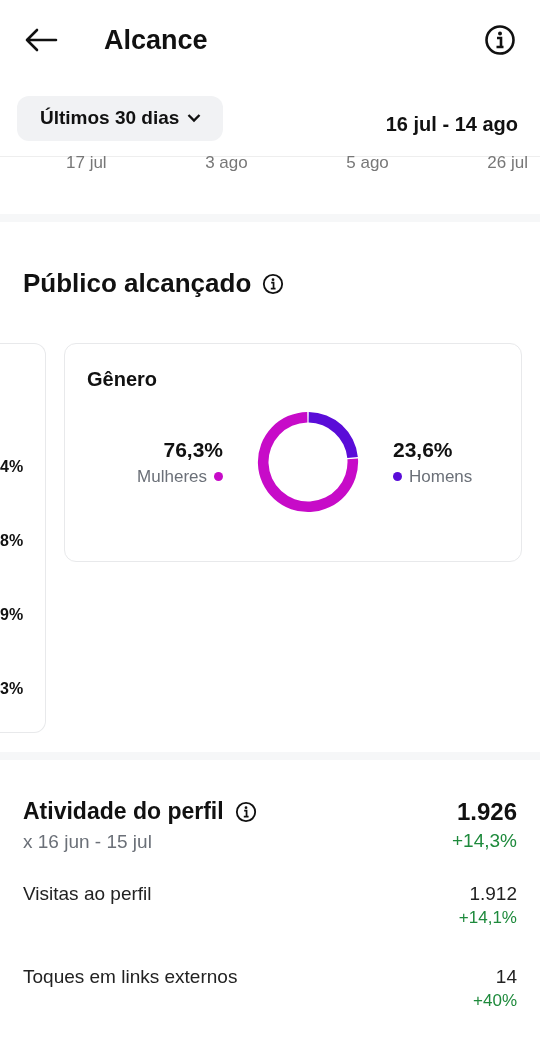 The image size is (540, 1063). What do you see at coordinates (87, 894) in the screenshot?
I see `metric-label: Visitas ao perfil` at bounding box center [87, 894].